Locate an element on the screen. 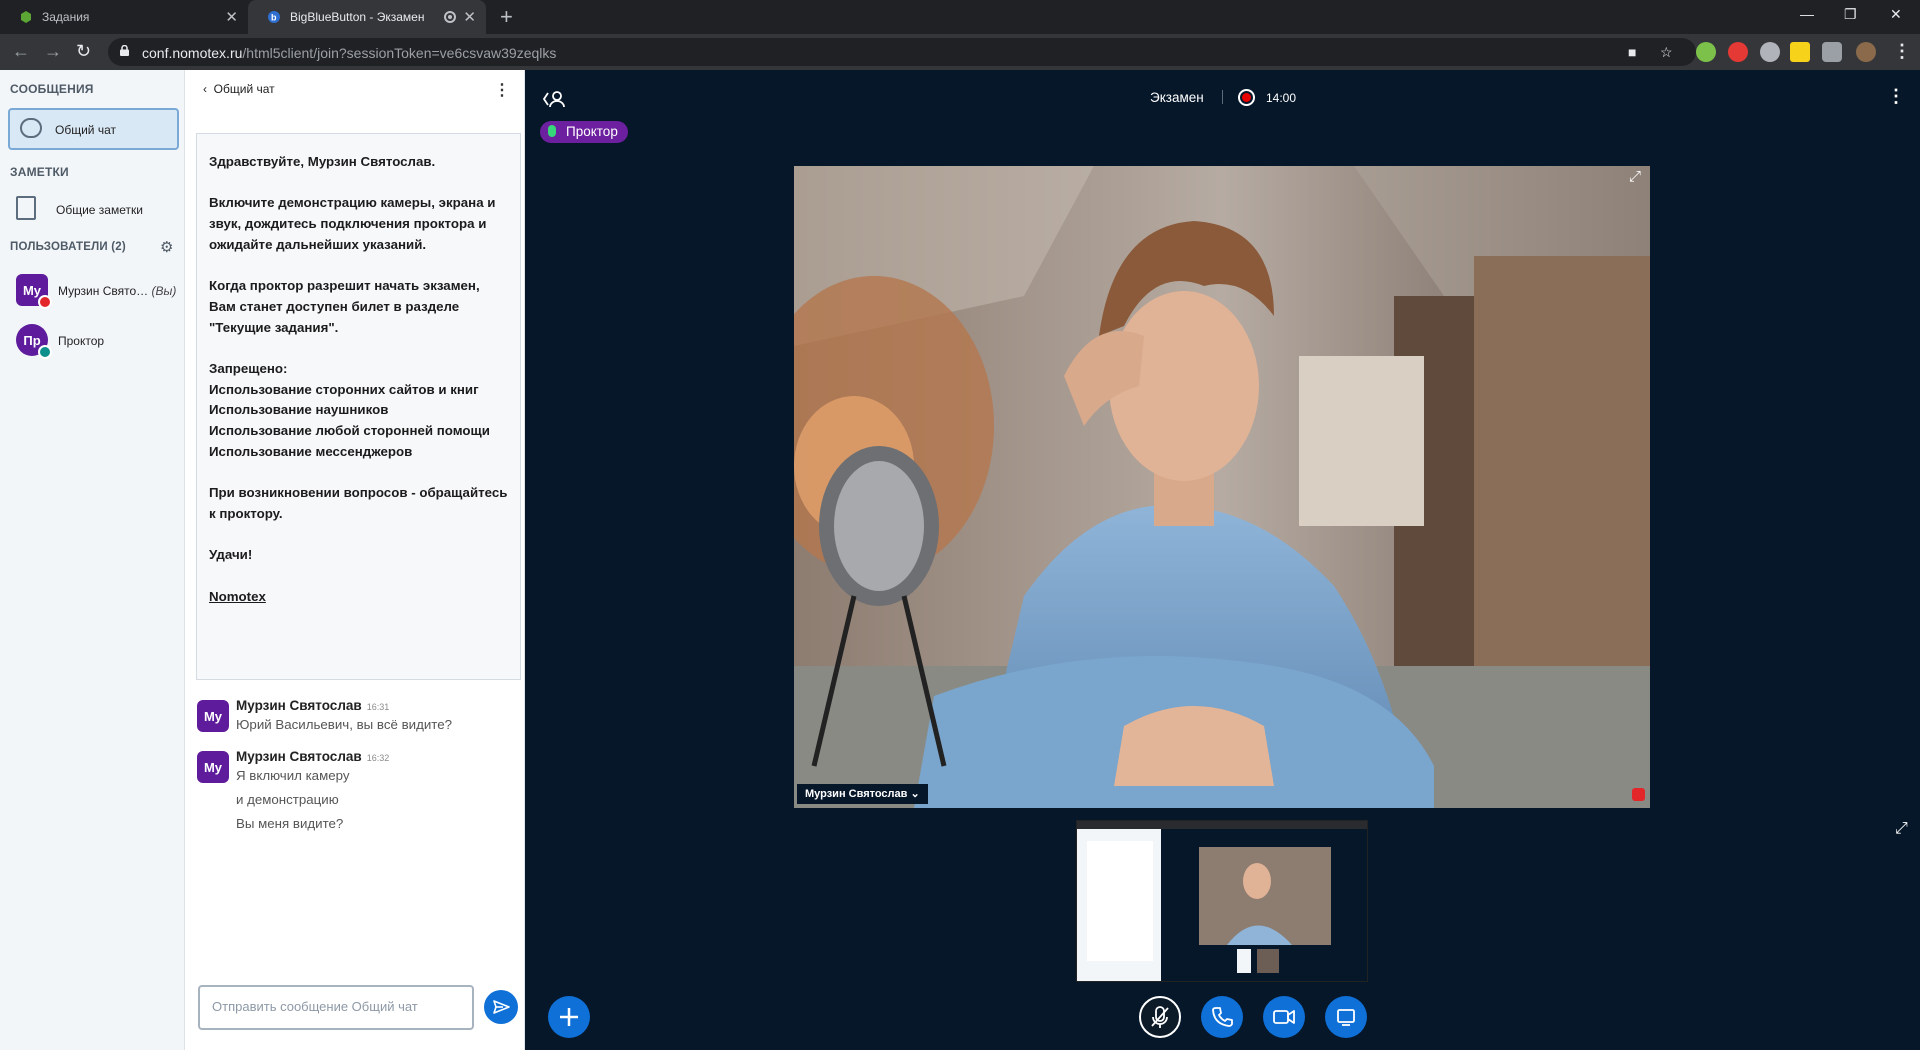 Image resolution: width=1920 pixels, height=1050 pixels. chat-header: ‹ Общий чат is located at coordinates (239, 89).